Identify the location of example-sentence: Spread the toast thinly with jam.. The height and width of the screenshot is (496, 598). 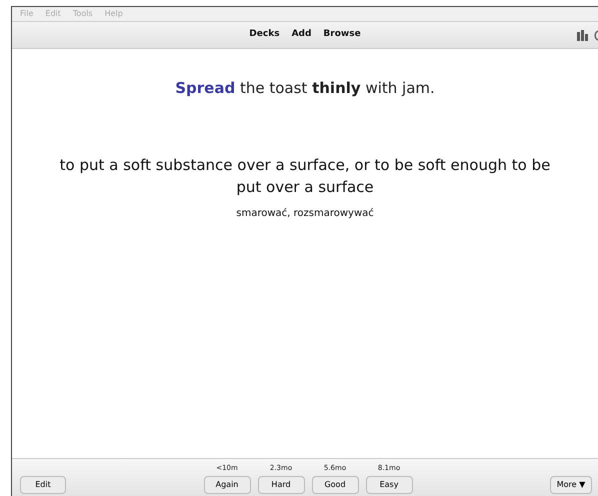
(305, 88).